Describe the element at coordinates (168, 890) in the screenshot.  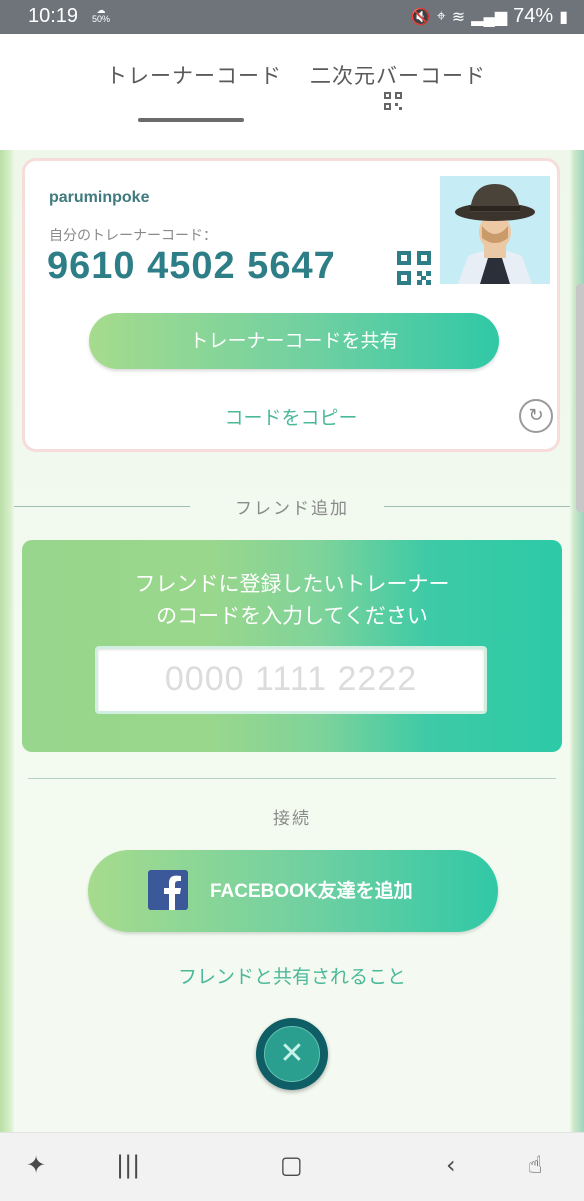
I see `facebook-icon` at that location.